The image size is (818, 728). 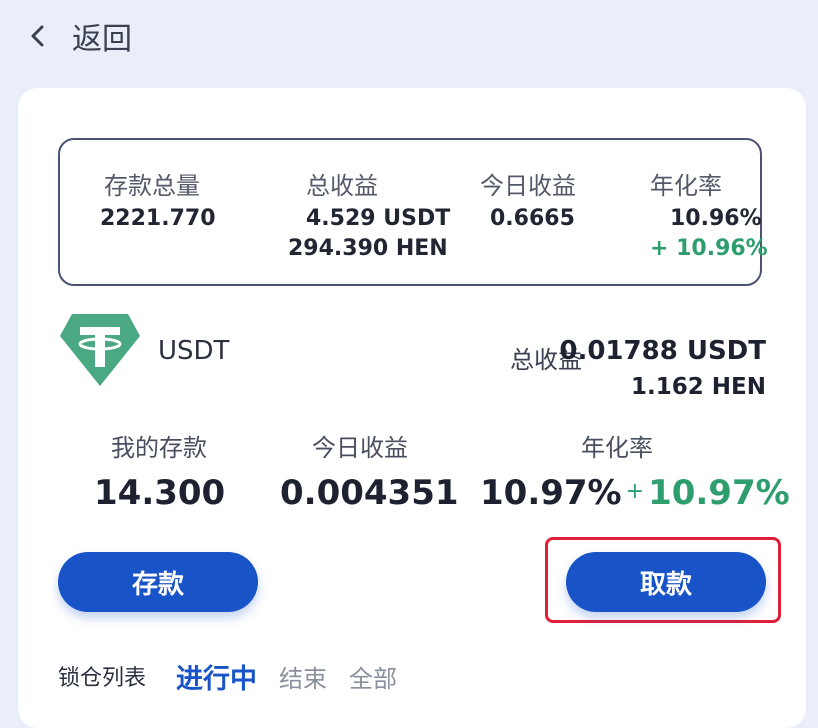 I want to click on today-earnings-stat-label: 今日收益, so click(x=360, y=448).